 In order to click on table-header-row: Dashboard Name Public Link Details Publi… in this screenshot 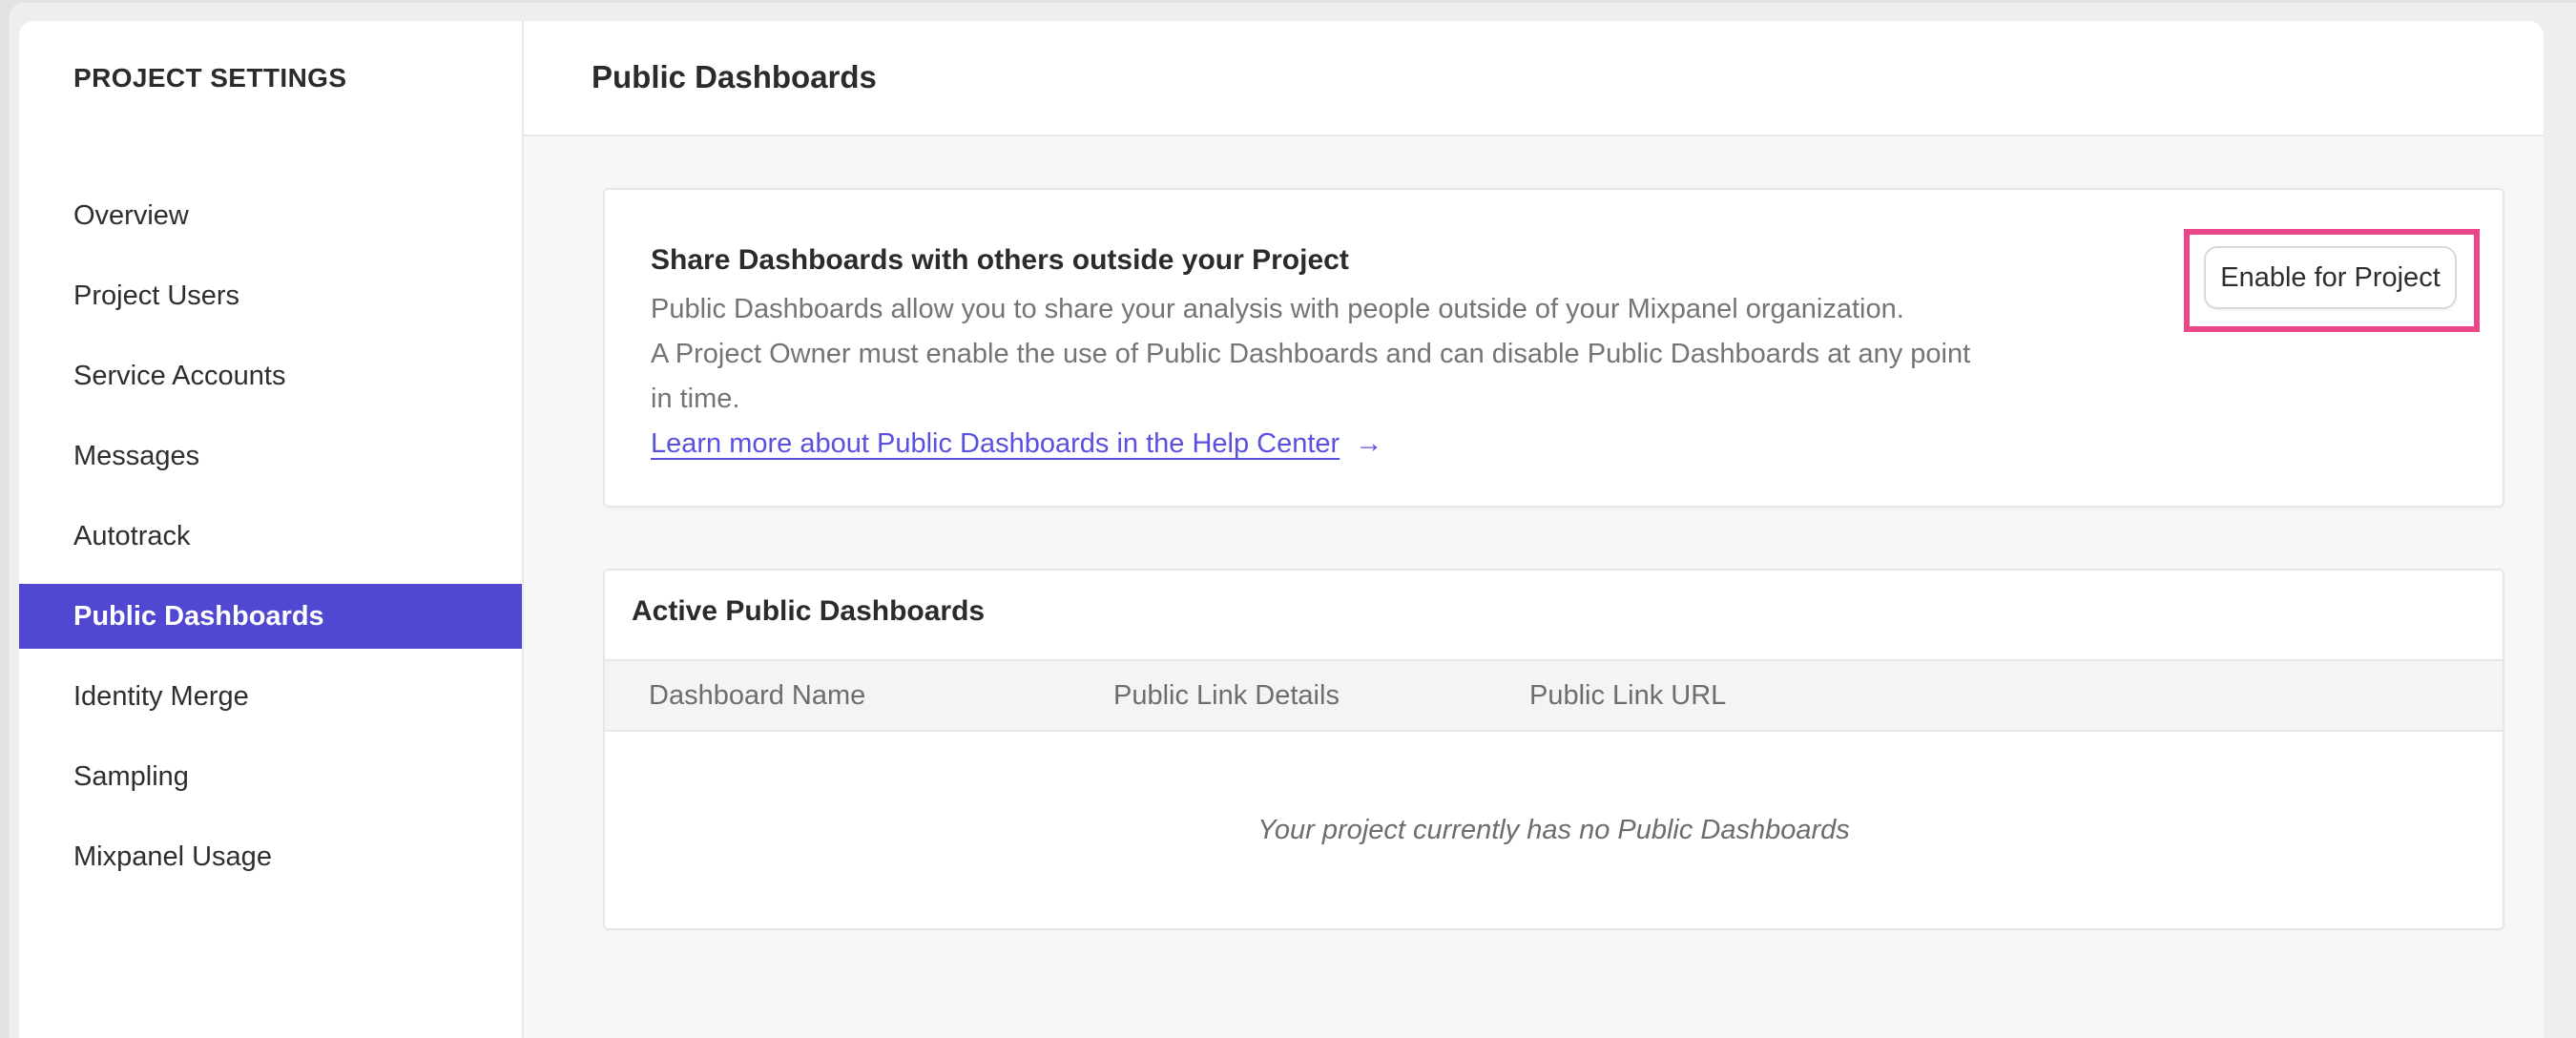, I will do `click(1554, 695)`.